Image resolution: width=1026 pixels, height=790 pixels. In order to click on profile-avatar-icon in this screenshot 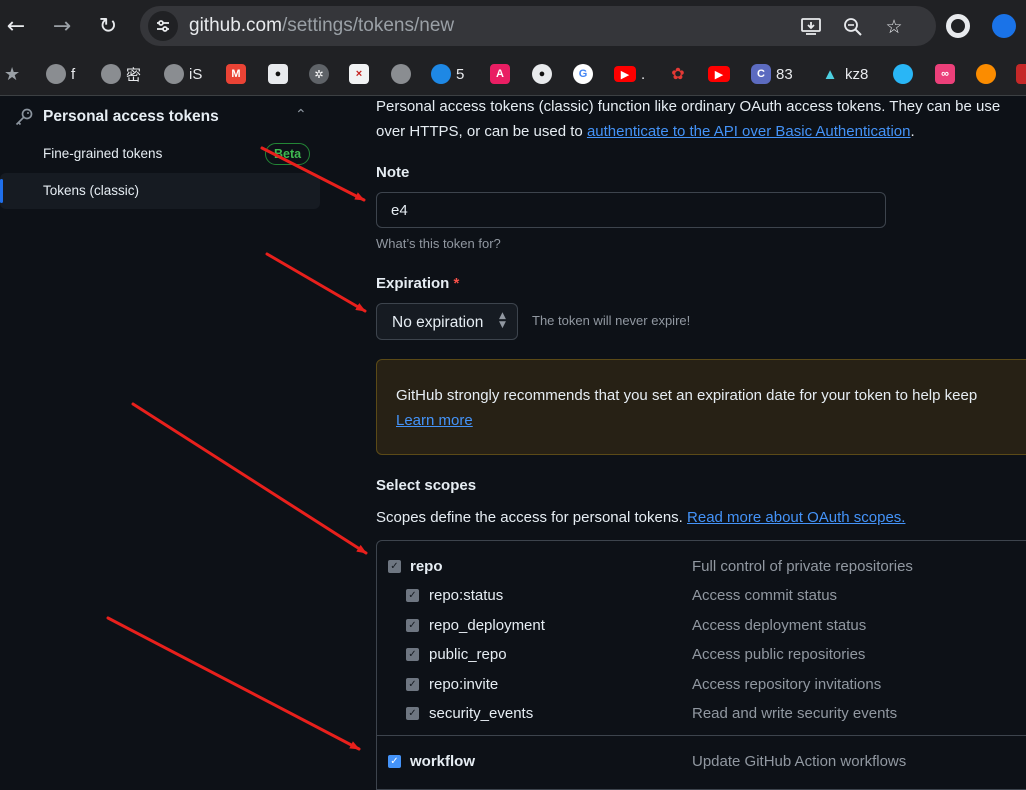, I will do `click(1004, 26)`.